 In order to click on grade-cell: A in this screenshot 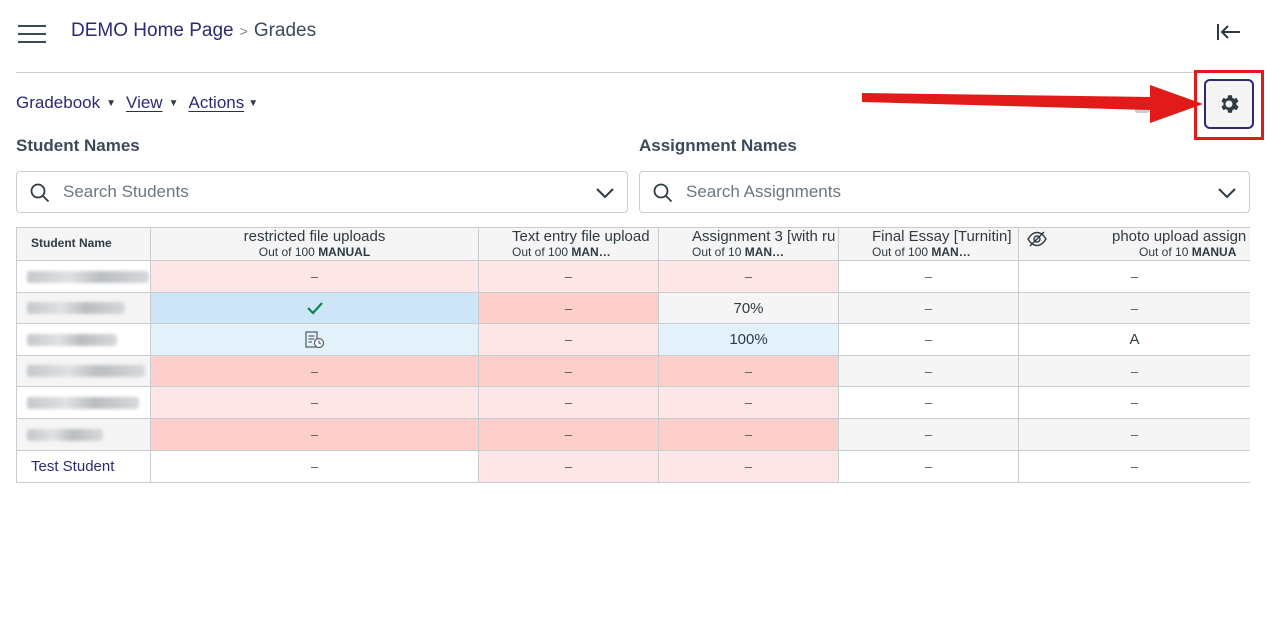, I will do `click(1134, 340)`.